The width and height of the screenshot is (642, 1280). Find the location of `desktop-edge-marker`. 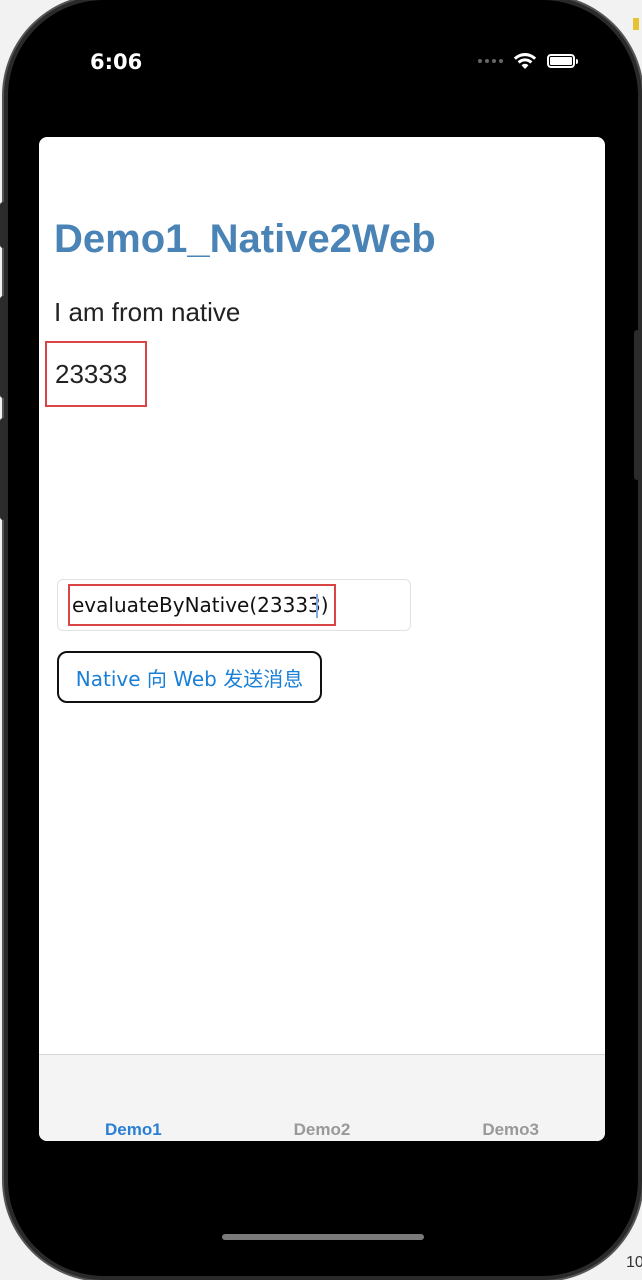

desktop-edge-marker is located at coordinates (636, 24).